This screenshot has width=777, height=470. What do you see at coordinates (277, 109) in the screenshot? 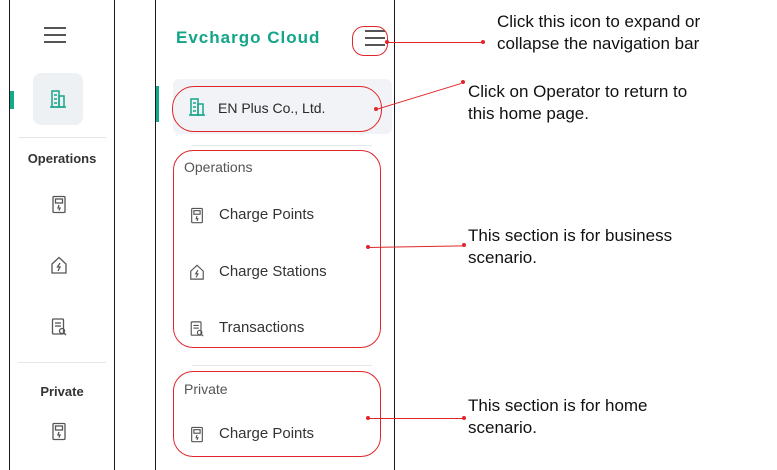
I see `annotation-highlight-operator` at bounding box center [277, 109].